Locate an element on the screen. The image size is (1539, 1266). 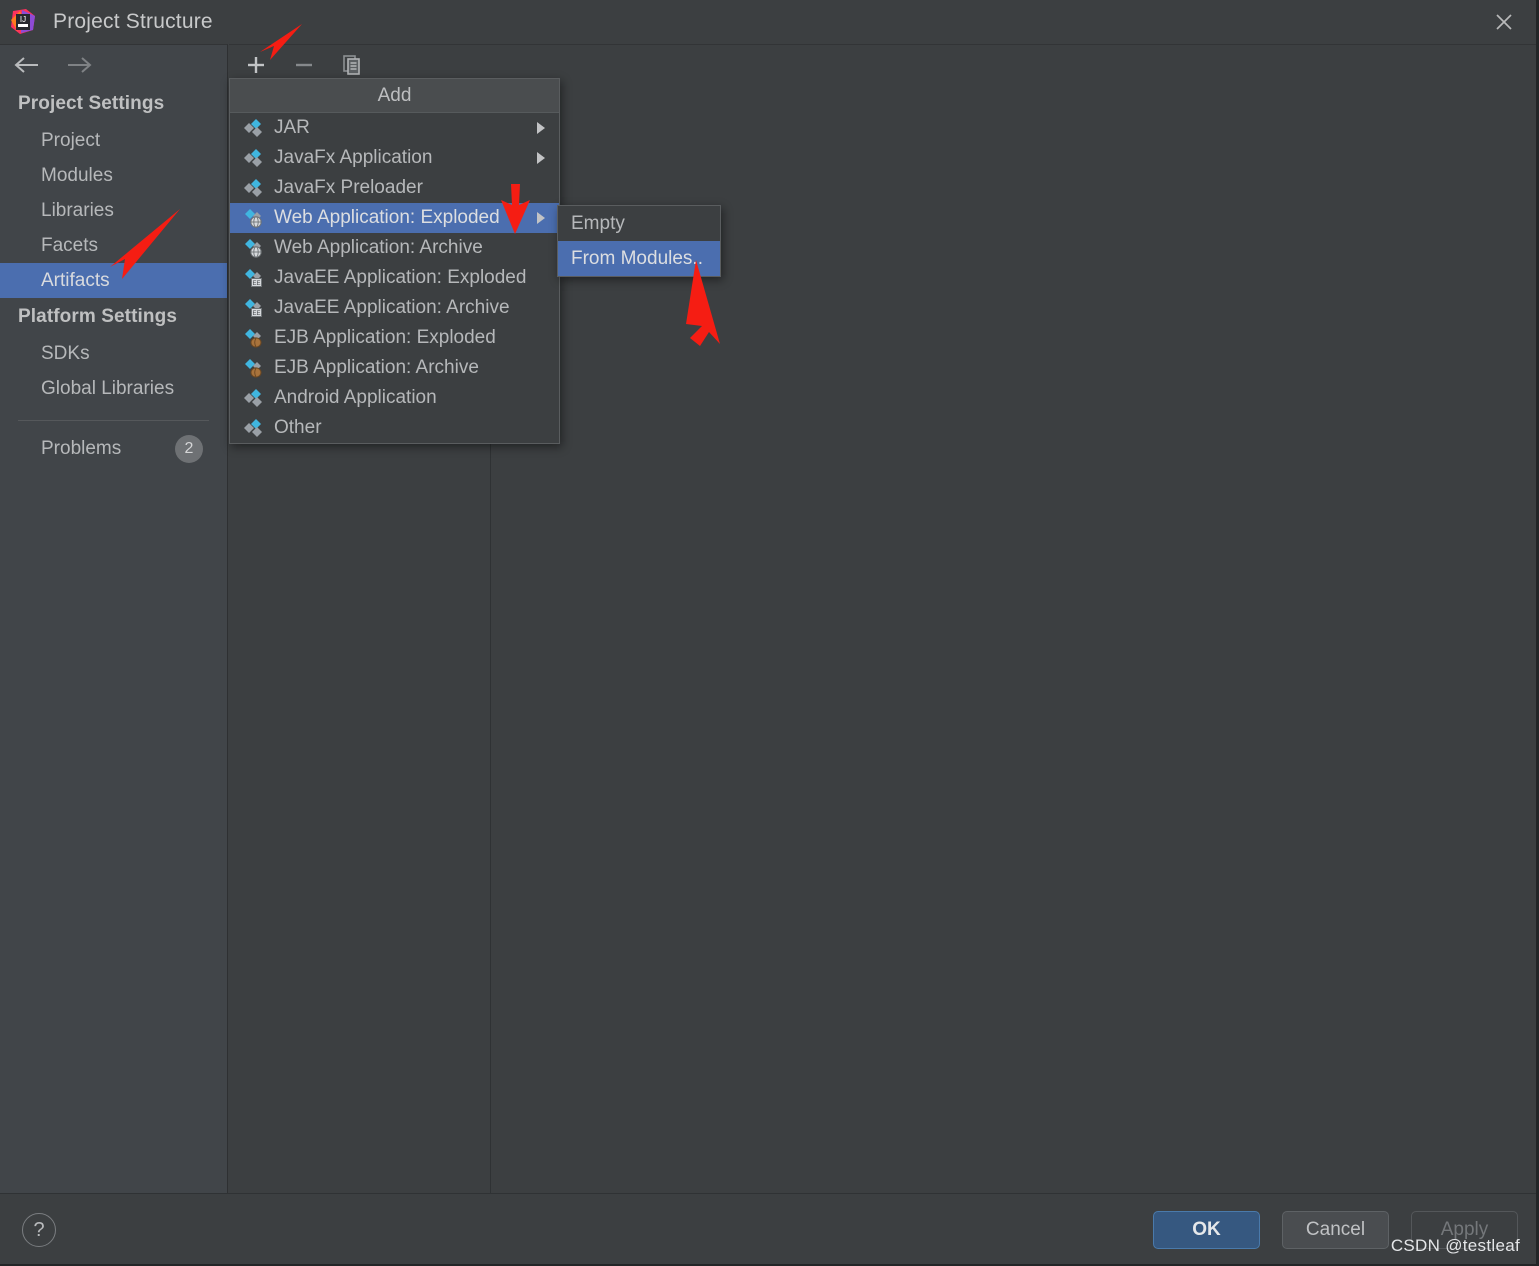
web-application-exploded-submenu: Empty From Modules.. is located at coordinates (639, 241).